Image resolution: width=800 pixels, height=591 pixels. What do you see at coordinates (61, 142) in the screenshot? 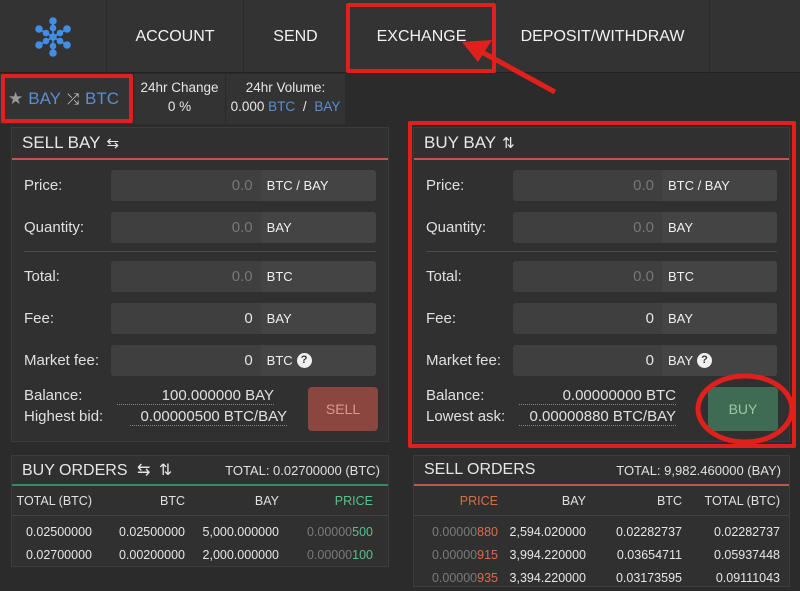
I see `sell-title: SELL BAY` at bounding box center [61, 142].